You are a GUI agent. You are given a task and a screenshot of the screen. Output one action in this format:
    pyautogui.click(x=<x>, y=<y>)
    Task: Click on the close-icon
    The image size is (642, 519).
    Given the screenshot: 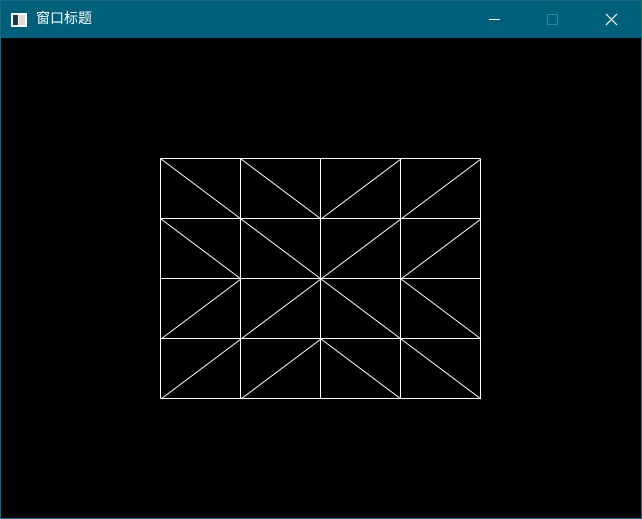 What is the action you would take?
    pyautogui.click(x=611, y=19)
    